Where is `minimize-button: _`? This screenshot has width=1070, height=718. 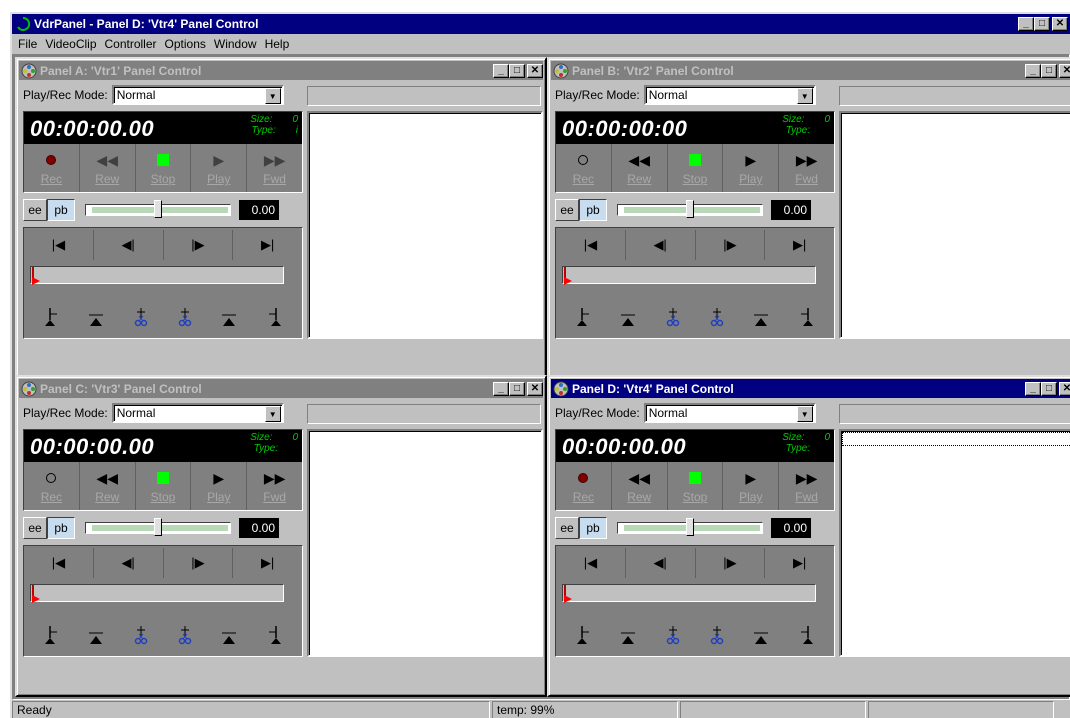 minimize-button: _ is located at coordinates (1026, 24).